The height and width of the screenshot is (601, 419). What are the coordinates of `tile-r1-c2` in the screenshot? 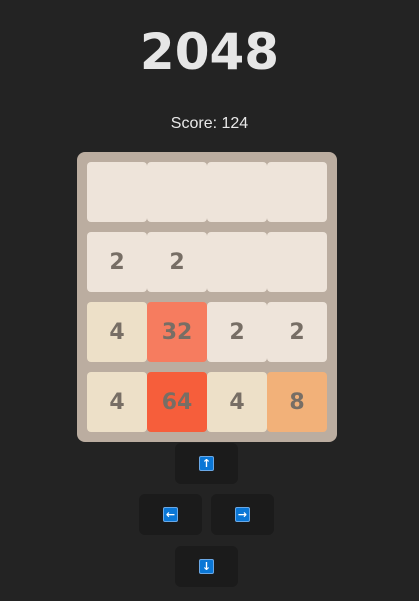 It's located at (237, 262).